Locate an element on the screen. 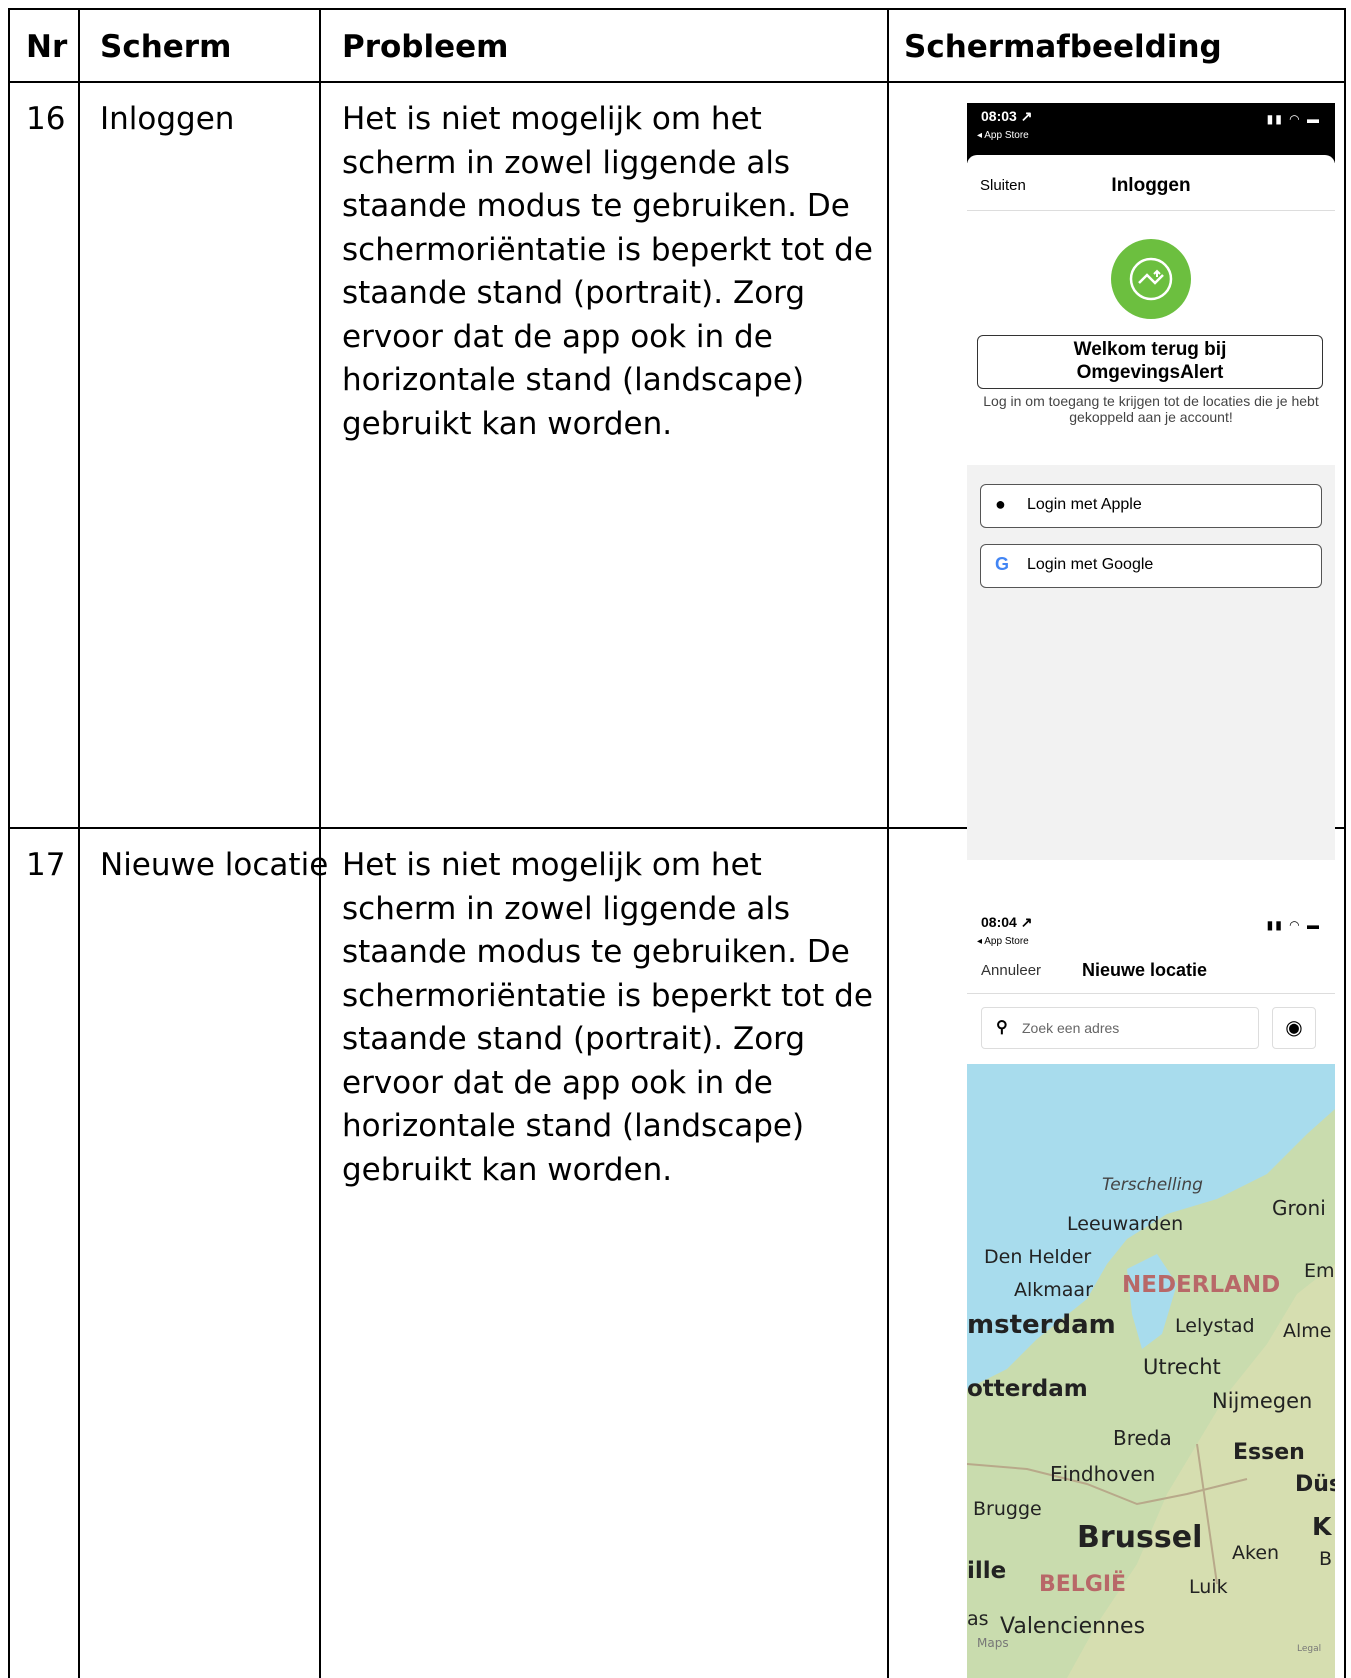 The height and width of the screenshot is (1678, 1351). page-title: Inloggen is located at coordinates (1151, 185).